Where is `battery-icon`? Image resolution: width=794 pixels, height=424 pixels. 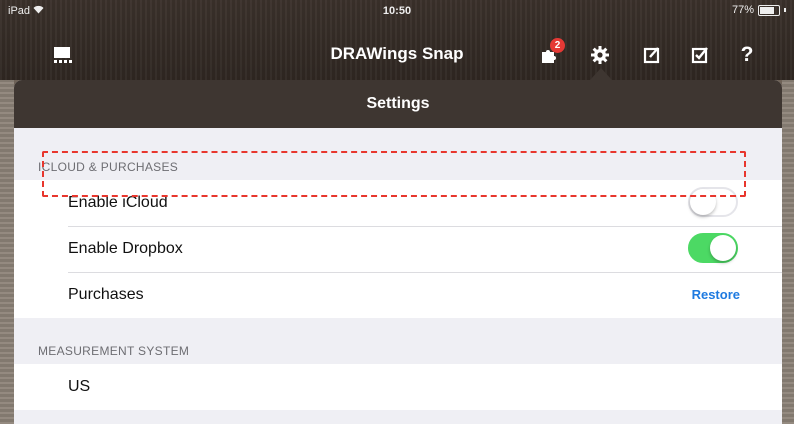 battery-icon is located at coordinates (769, 10).